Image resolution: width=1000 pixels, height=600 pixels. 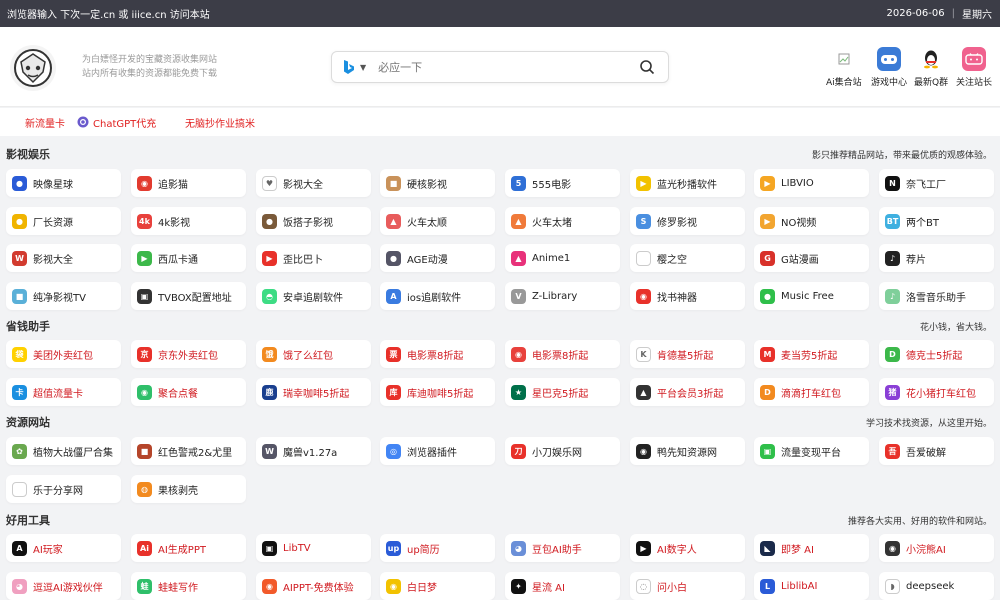 What do you see at coordinates (313, 258) in the screenshot?
I see `site-card: ▶ 歪比巴卜` at bounding box center [313, 258].